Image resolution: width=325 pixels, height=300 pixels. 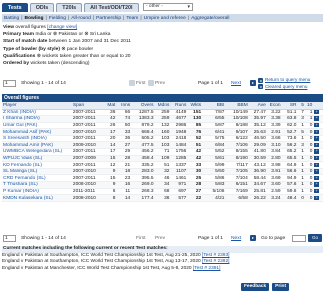 What do you see at coordinates (301, 106) in the screenshot?
I see `column-header: 5` at bounding box center [301, 106].